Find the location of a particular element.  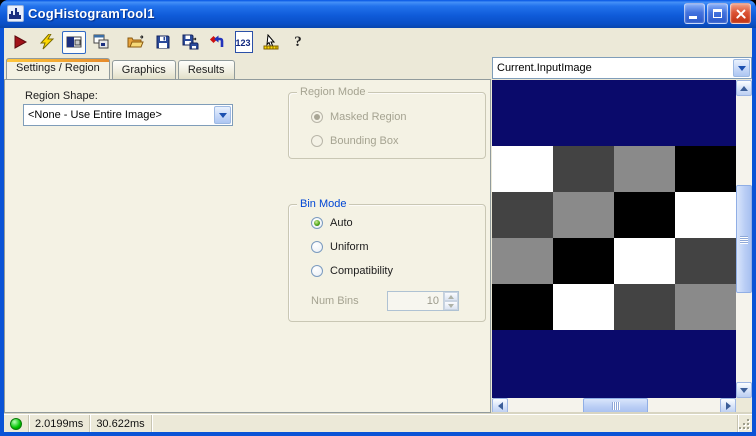

open-file-button is located at coordinates (136, 42).